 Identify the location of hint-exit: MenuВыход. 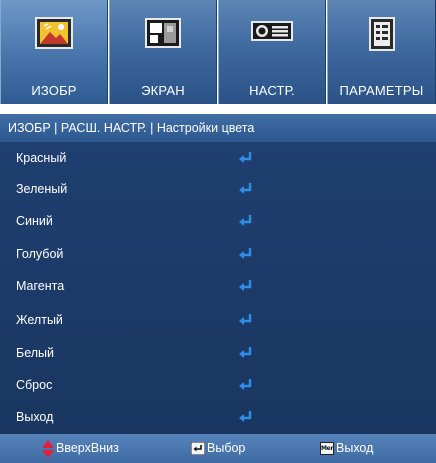
(346, 448).